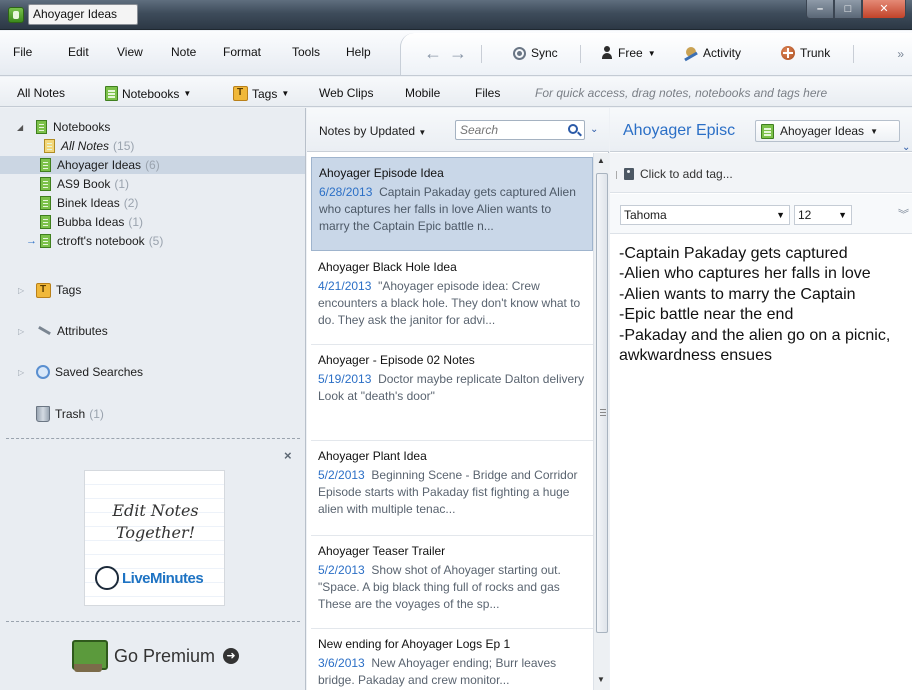 This screenshot has width=912, height=690. What do you see at coordinates (31, 241) in the screenshot?
I see `stack-arrow-icon: →` at bounding box center [31, 241].